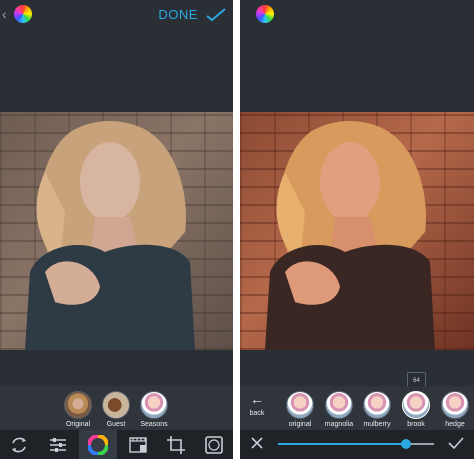 This screenshot has width=474, height=459. I want to click on filter-label: magnolia, so click(339, 424).